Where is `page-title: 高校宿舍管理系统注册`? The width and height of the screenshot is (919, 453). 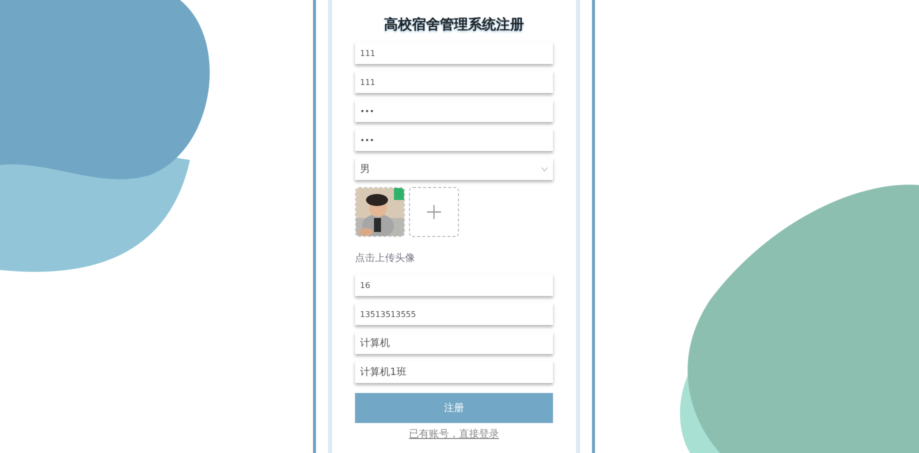 page-title: 高校宿舍管理系统注册 is located at coordinates (454, 25).